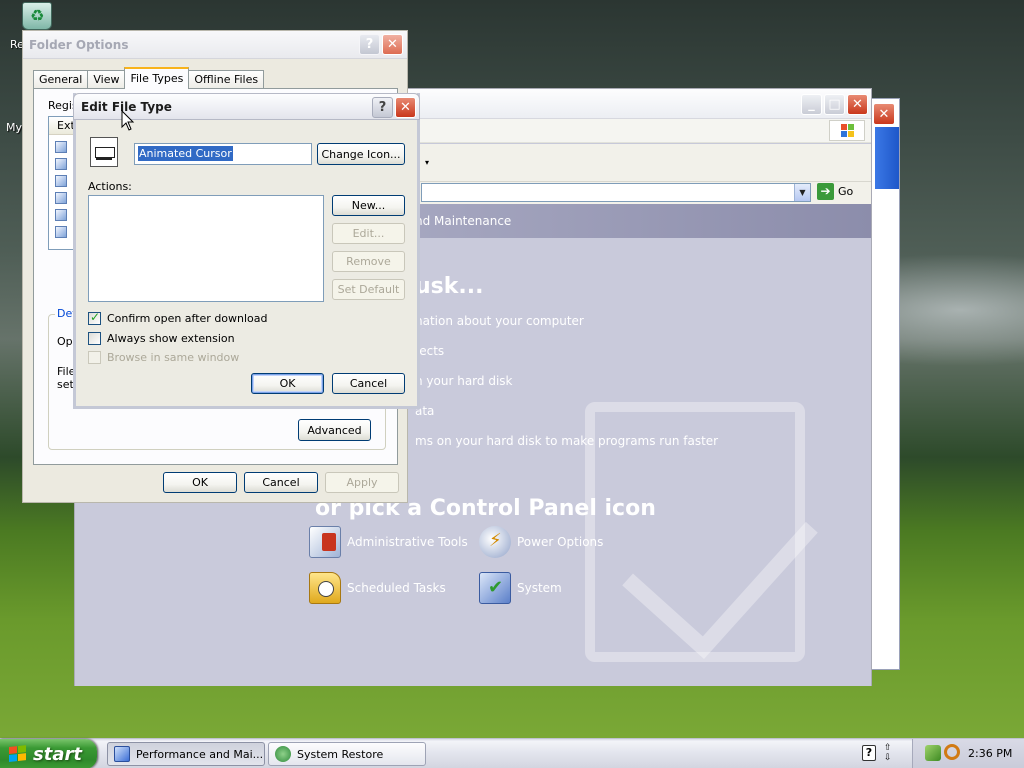 Image resolution: width=1024 pixels, height=768 pixels. Describe the element at coordinates (396, 588) in the screenshot. I see `applet-label: Scheduled Tasks` at that location.